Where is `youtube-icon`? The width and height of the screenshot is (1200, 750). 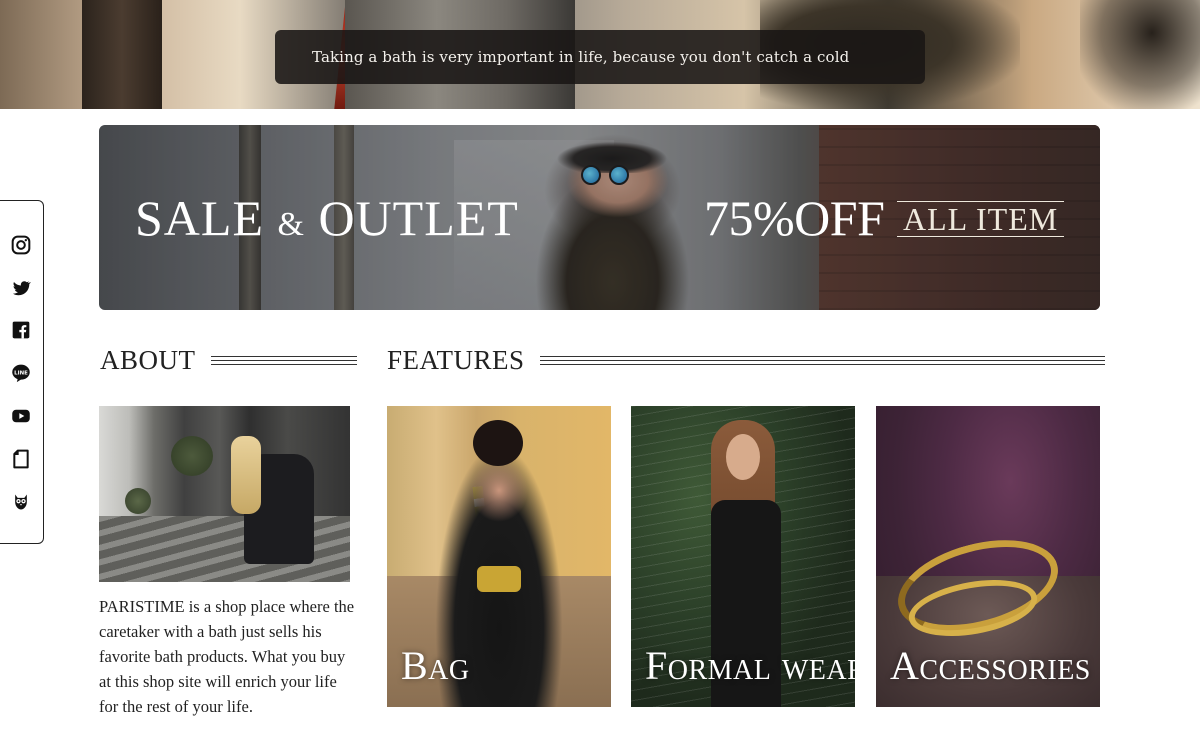 youtube-icon is located at coordinates (21, 416).